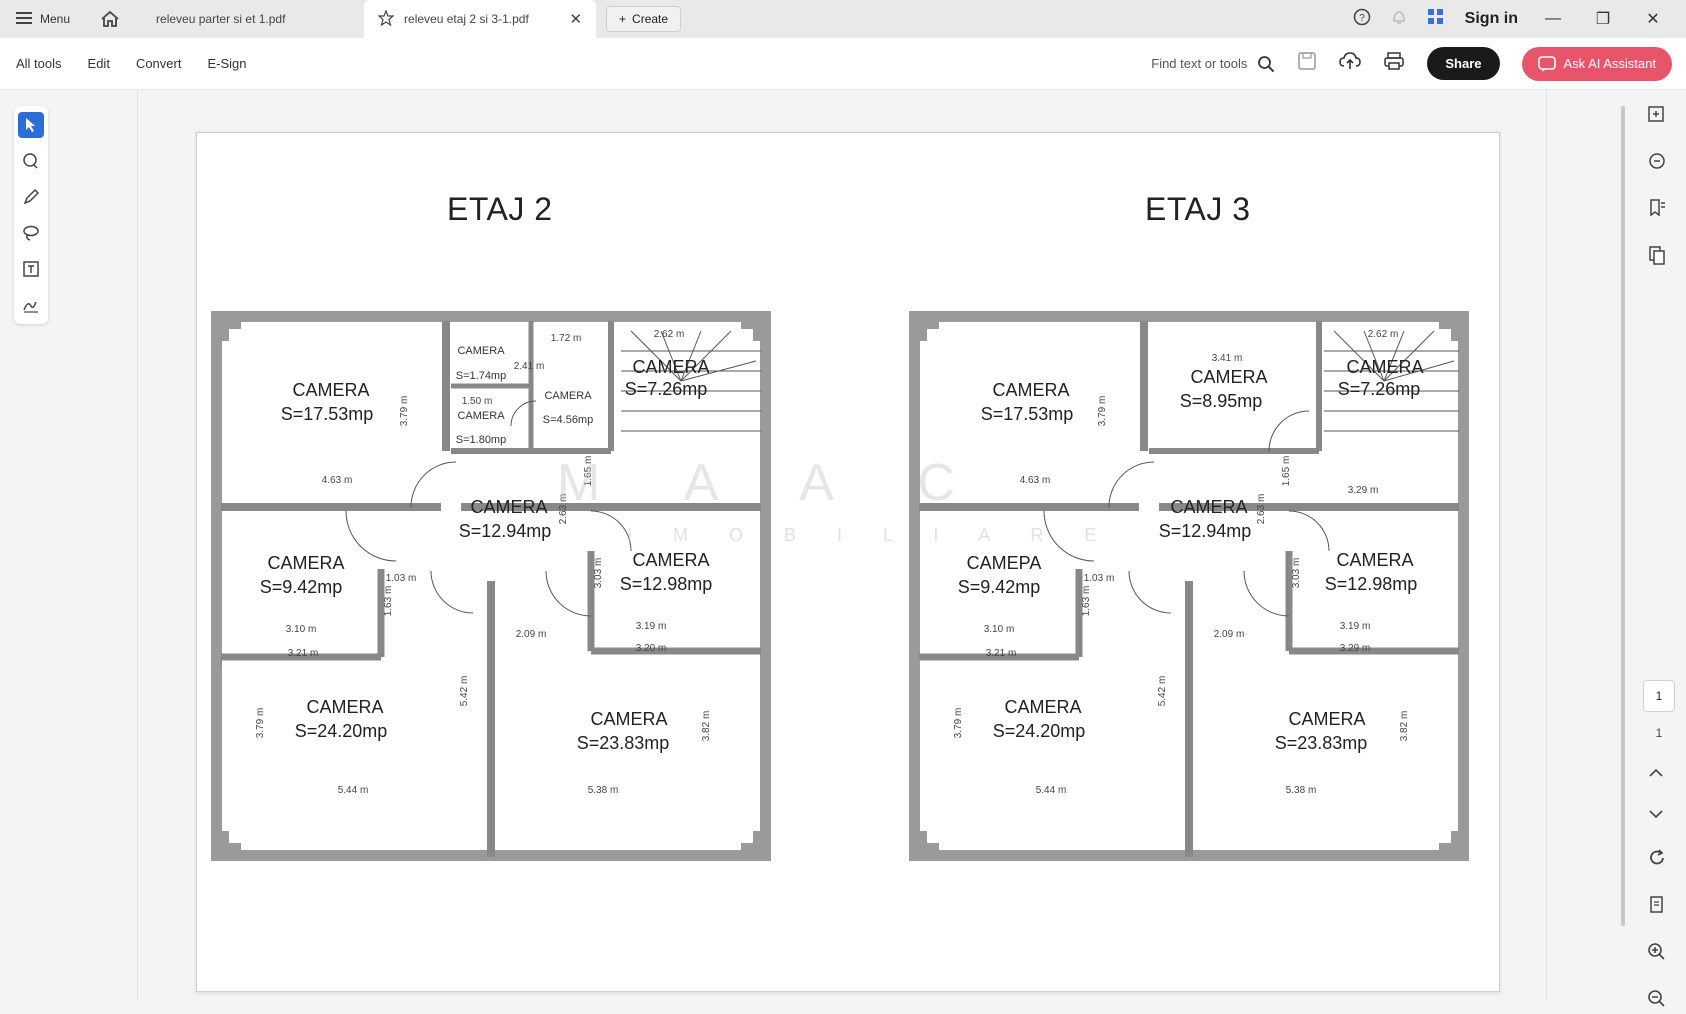  I want to click on dimension-label: 1.50 m, so click(477, 401).